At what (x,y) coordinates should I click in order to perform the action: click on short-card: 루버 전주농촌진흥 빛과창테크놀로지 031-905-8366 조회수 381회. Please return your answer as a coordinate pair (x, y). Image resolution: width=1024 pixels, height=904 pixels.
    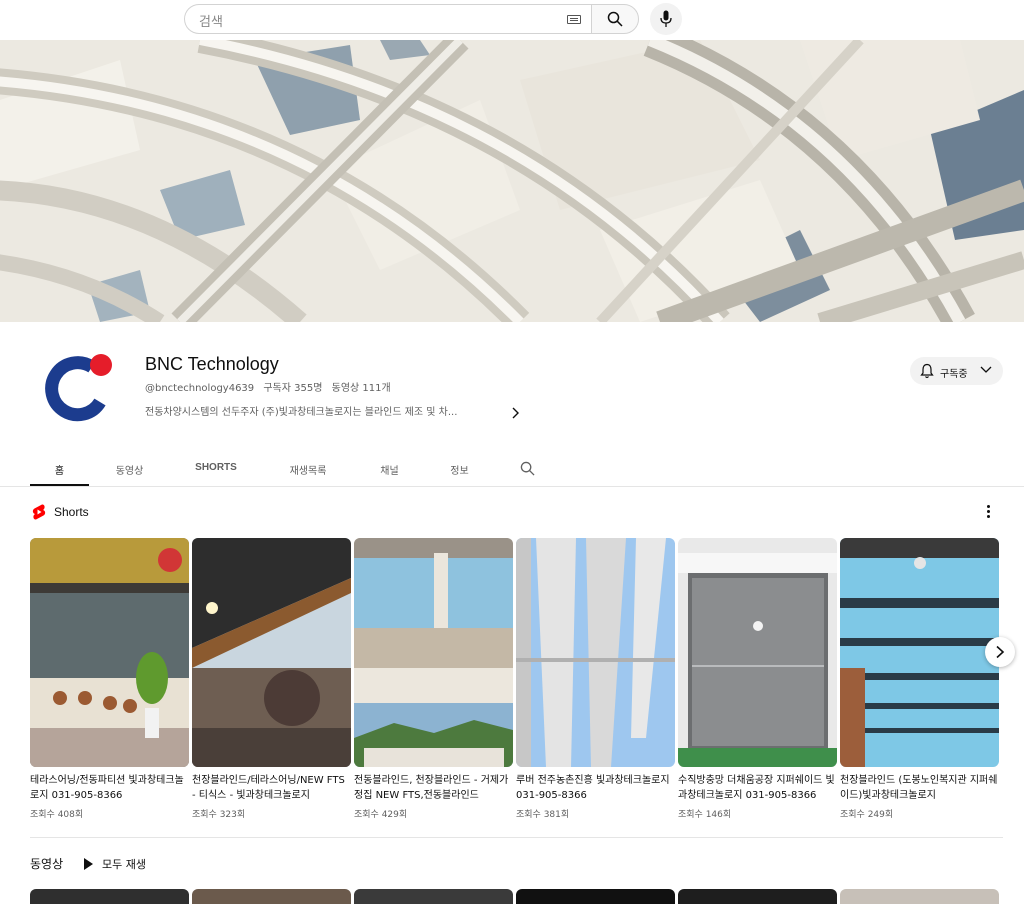
    Looking at the image, I should click on (595, 679).